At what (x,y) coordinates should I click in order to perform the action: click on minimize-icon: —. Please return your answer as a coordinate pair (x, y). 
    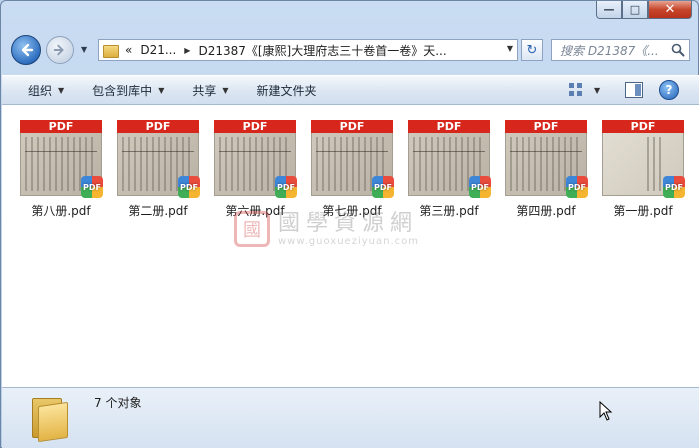
    Looking at the image, I should click on (609, 9).